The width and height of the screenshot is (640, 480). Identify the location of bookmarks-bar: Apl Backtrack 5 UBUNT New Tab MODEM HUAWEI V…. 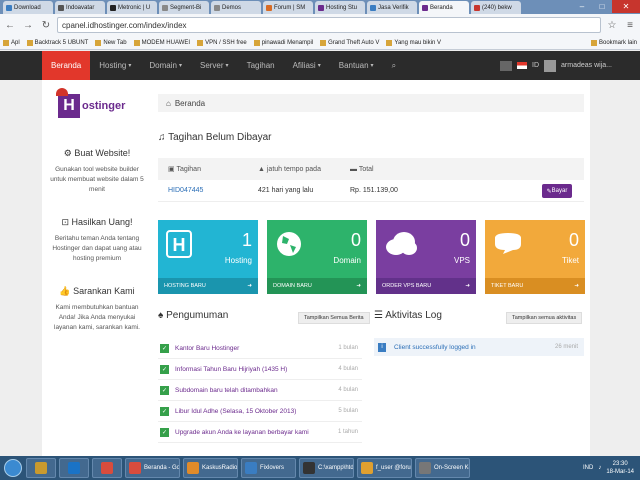
(320, 43).